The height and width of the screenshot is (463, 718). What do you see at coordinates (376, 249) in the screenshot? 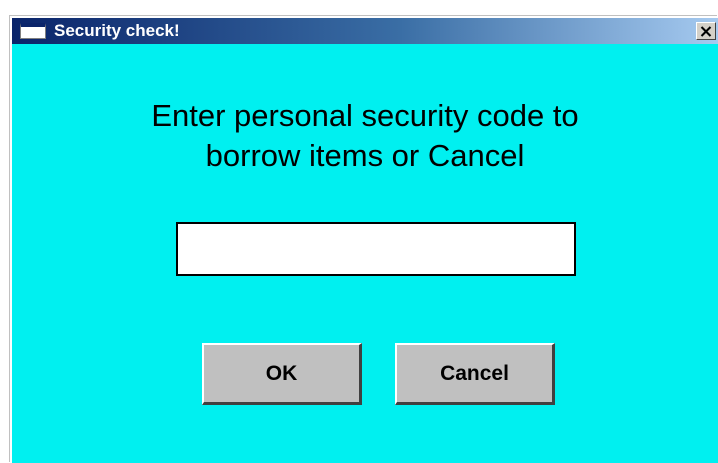
I see `security-code-input` at bounding box center [376, 249].